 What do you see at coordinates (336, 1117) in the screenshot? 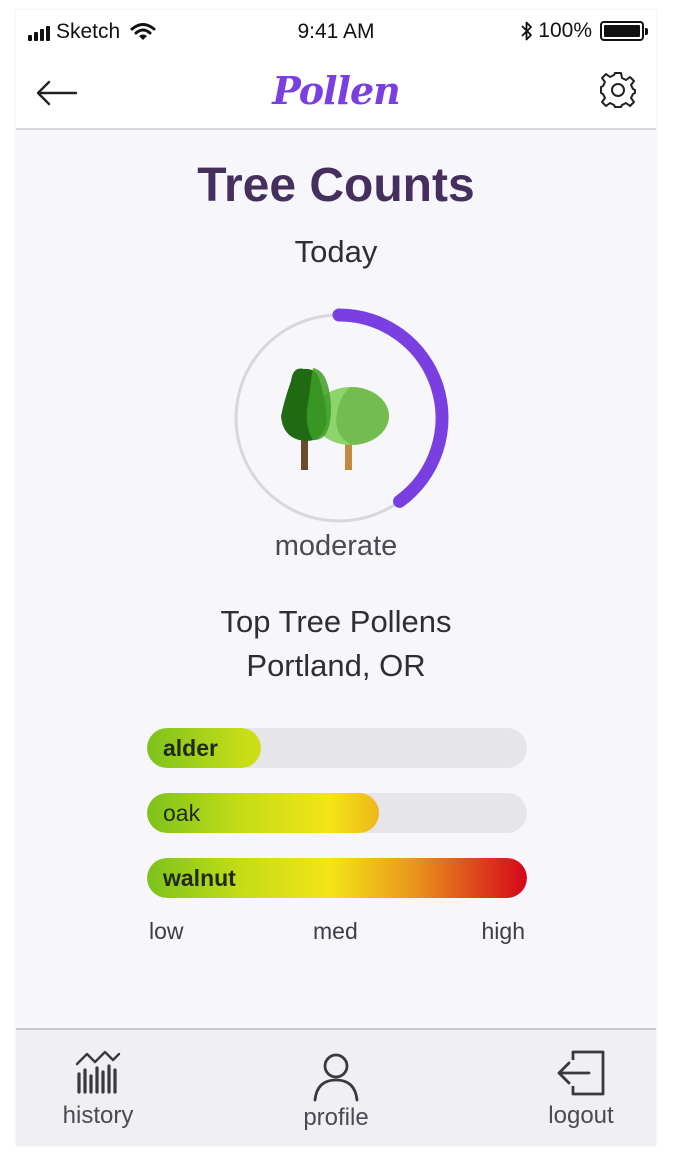
I see `tab-profile-label: profile` at bounding box center [336, 1117].